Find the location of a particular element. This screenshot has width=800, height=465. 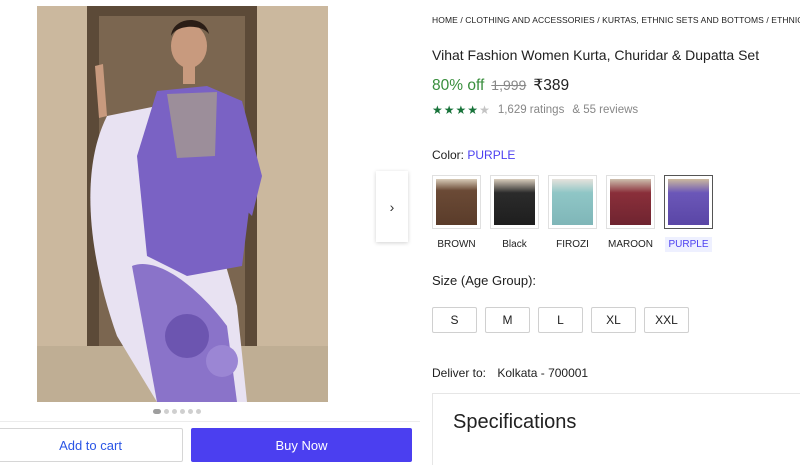

reviews-count: & 55 reviews is located at coordinates (605, 110).